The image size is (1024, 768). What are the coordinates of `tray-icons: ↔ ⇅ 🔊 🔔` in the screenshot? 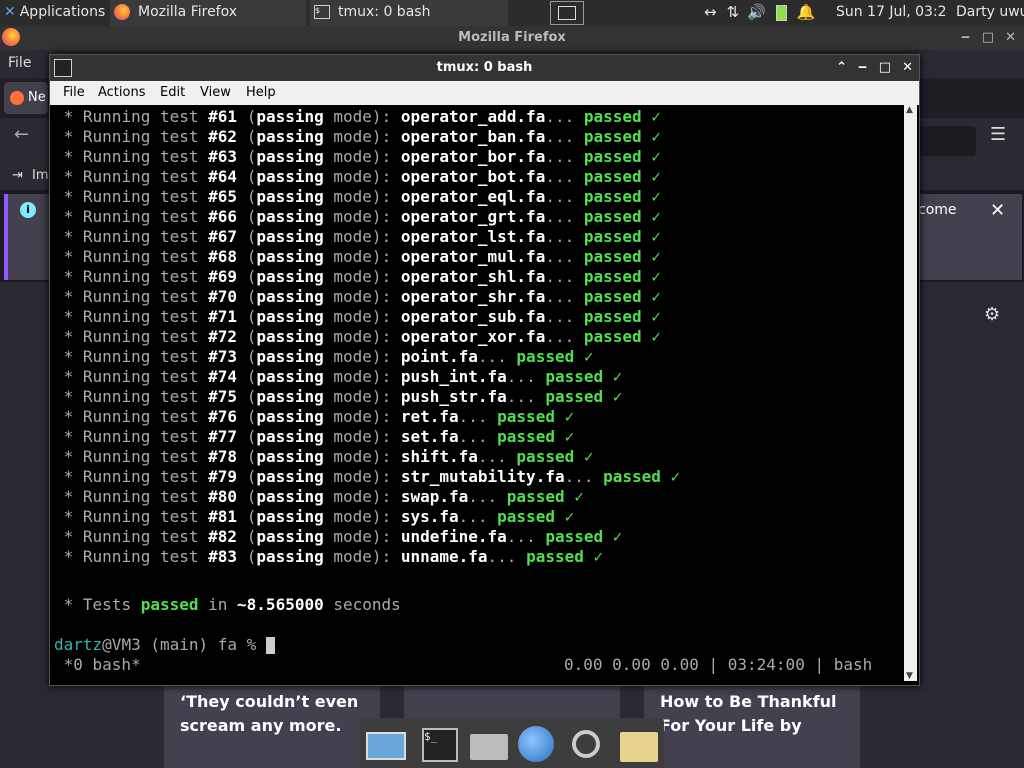 It's located at (763, 13).